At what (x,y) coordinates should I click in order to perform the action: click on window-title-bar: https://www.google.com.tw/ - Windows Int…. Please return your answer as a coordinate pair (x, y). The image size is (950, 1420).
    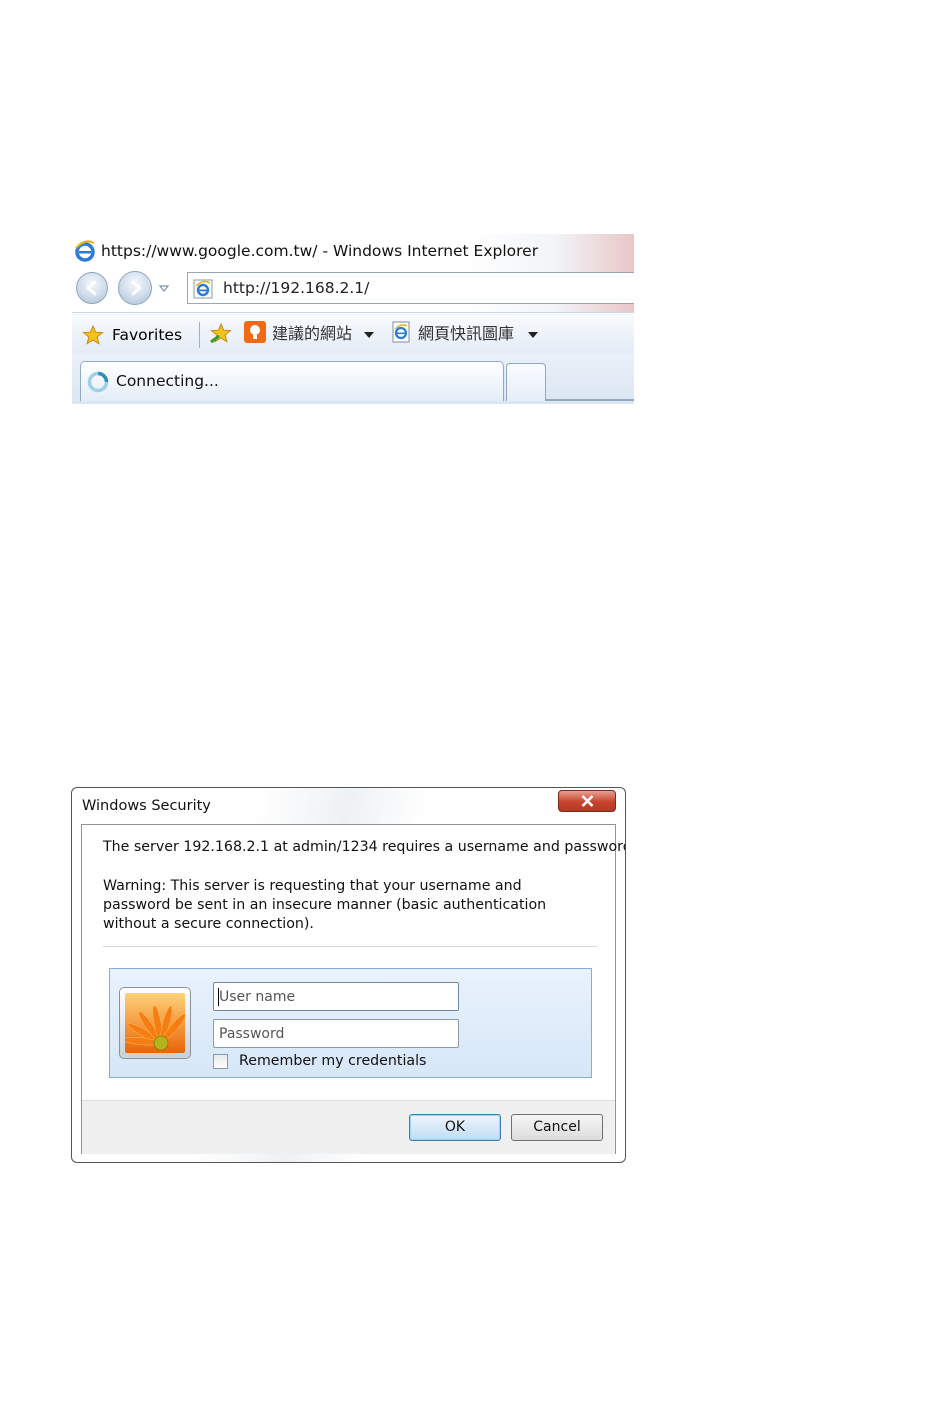
    Looking at the image, I should click on (353, 251).